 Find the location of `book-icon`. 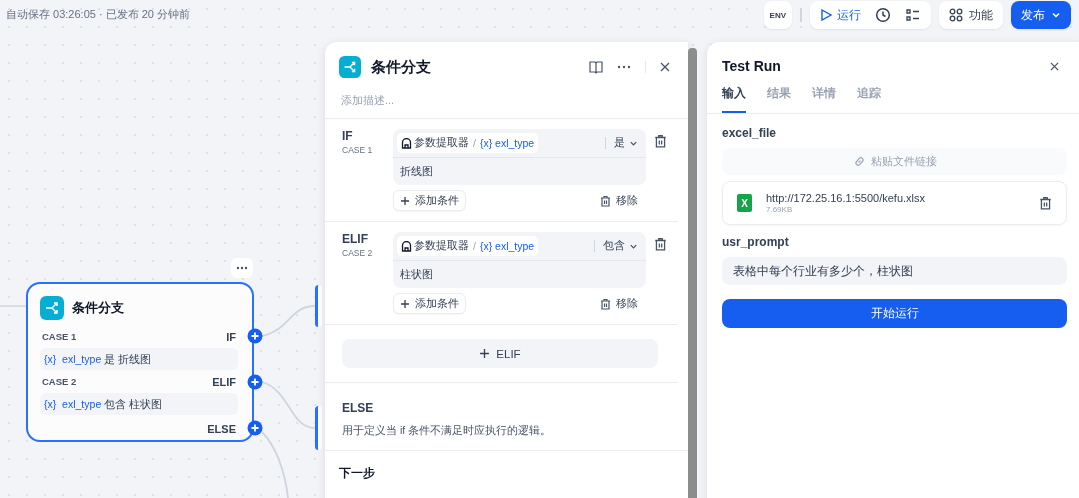

book-icon is located at coordinates (596, 67).